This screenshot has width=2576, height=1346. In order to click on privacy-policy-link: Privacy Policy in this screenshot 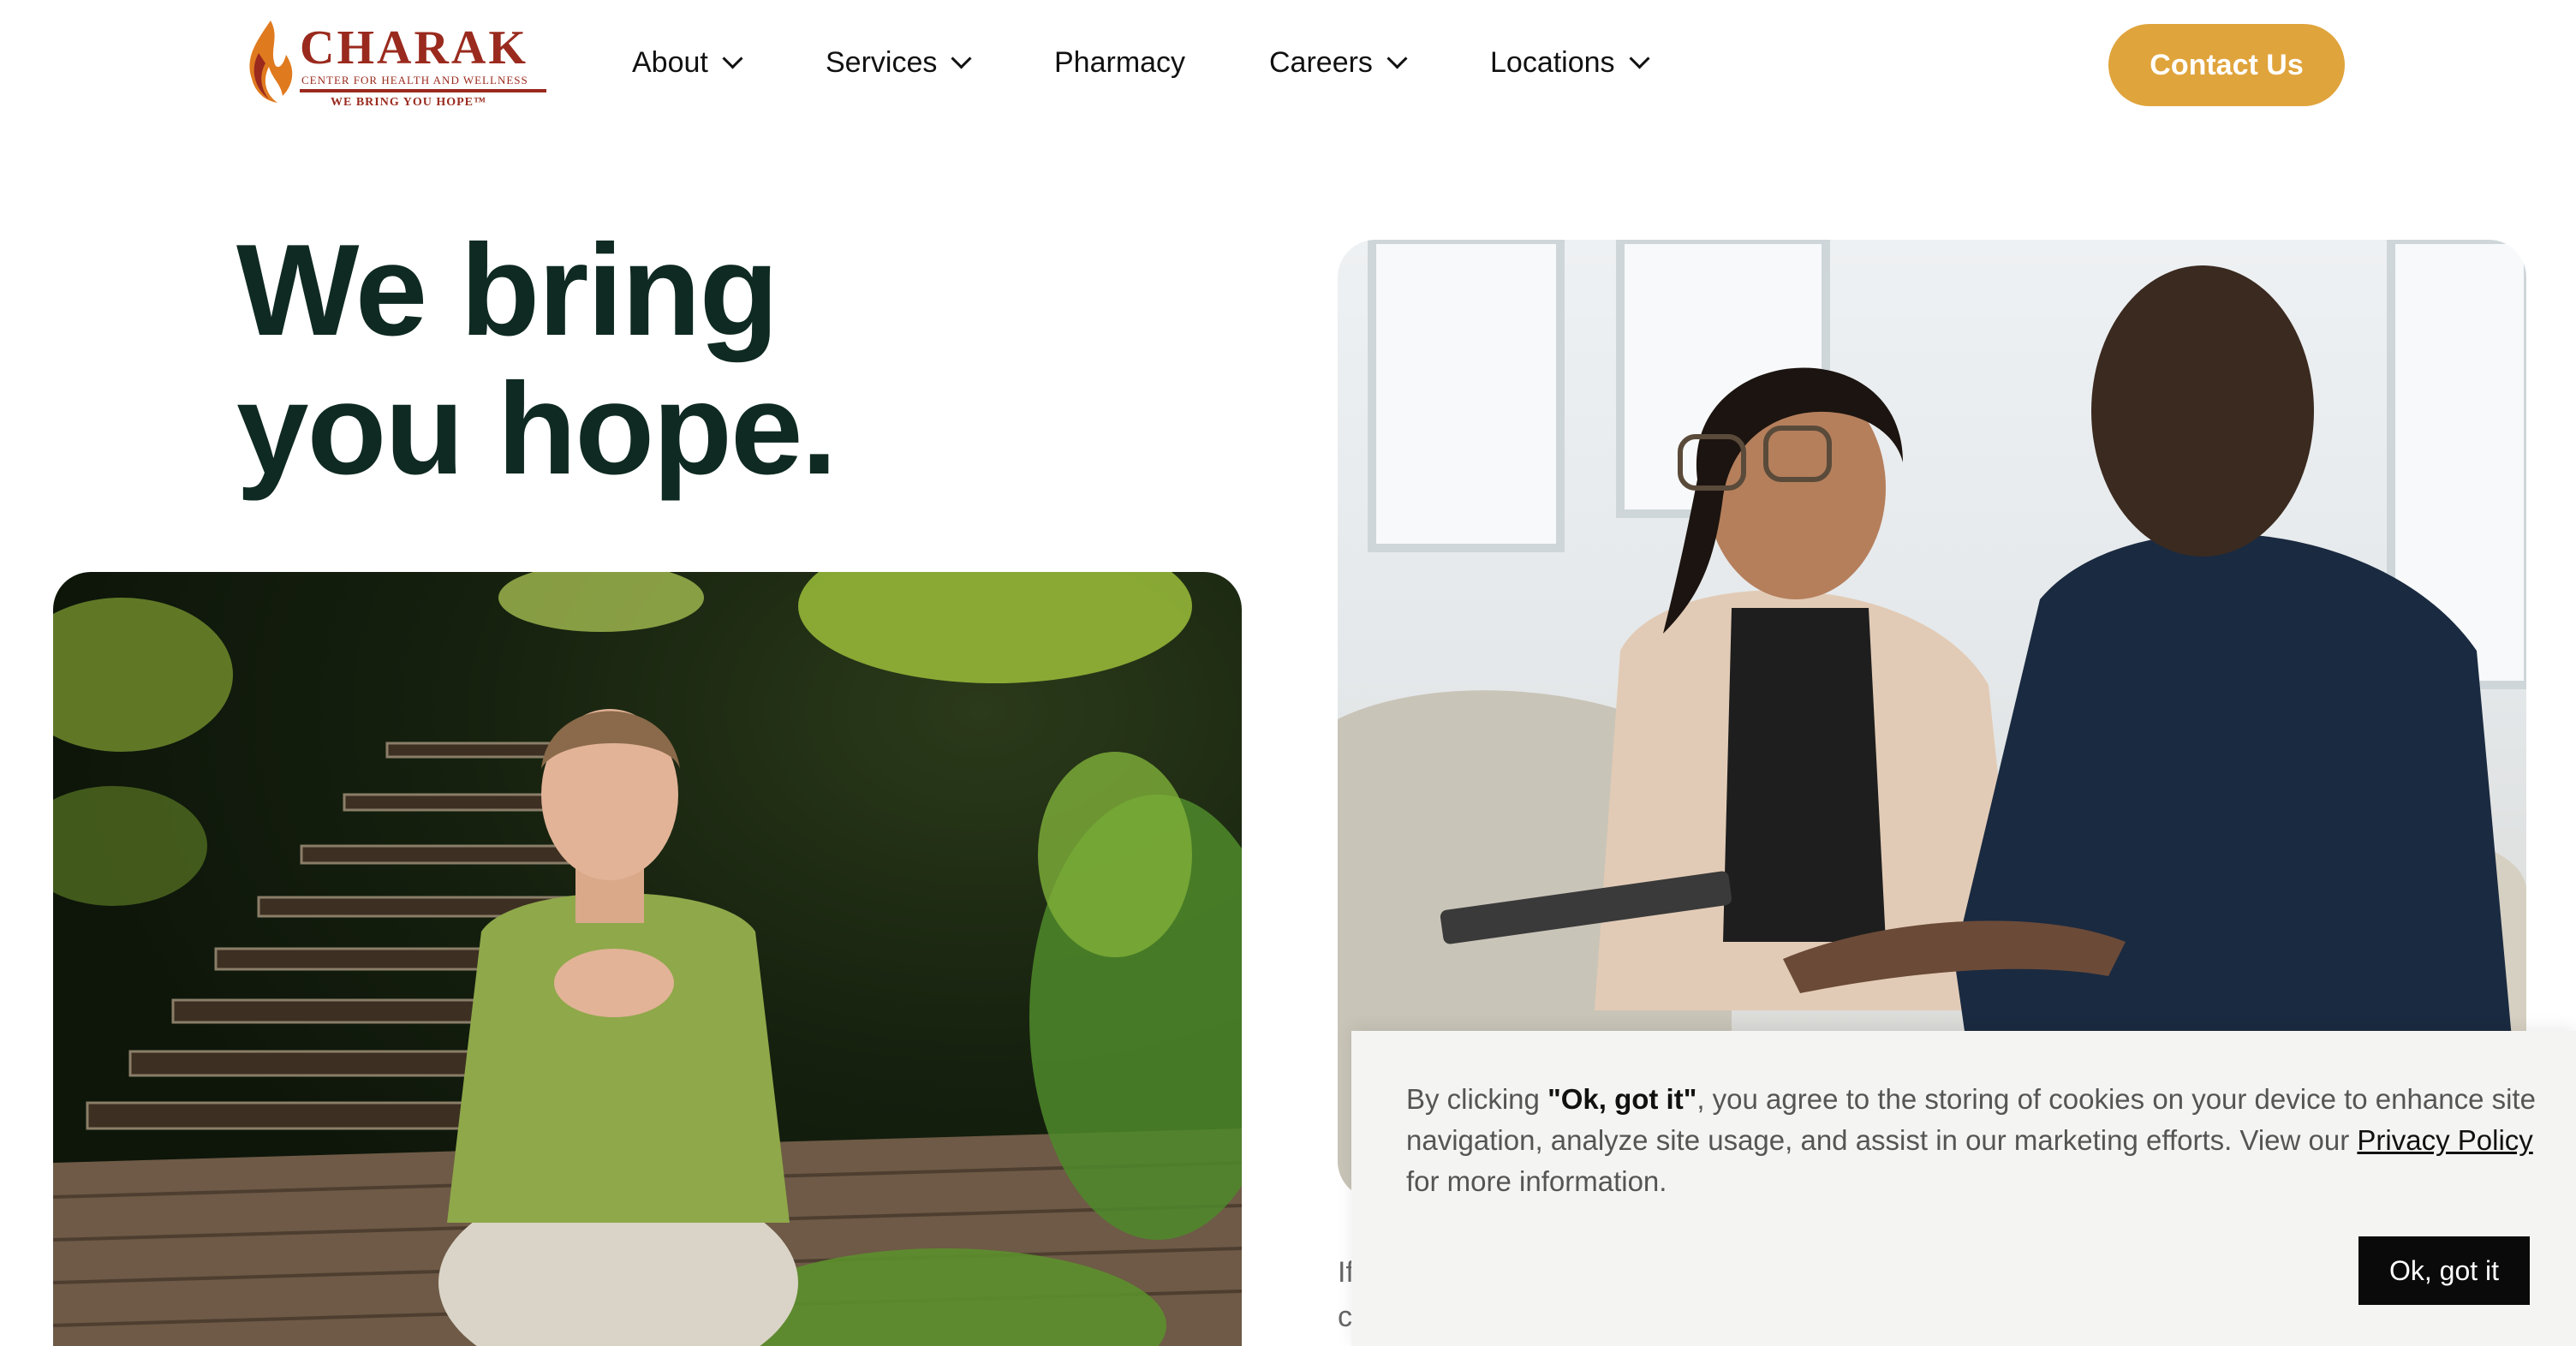, I will do `click(2444, 1140)`.